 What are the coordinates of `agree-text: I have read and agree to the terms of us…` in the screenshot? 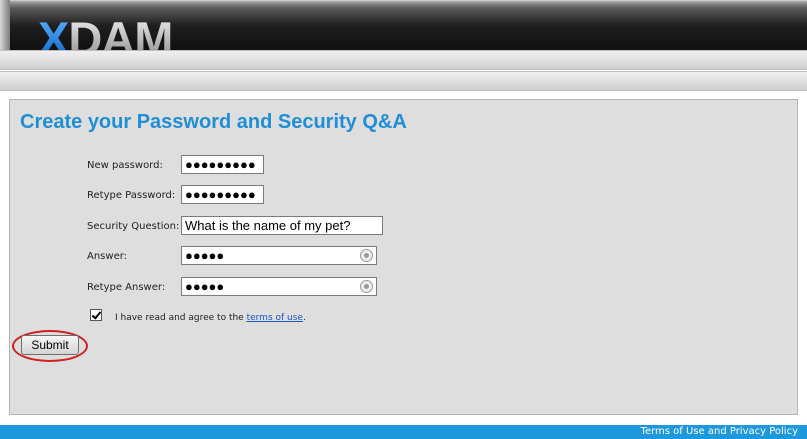 It's located at (210, 318).